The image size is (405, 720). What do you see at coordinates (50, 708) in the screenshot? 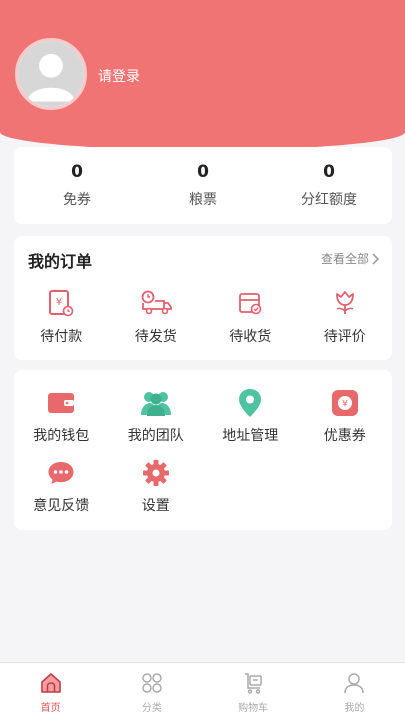
I see `tab-label: 首页` at bounding box center [50, 708].